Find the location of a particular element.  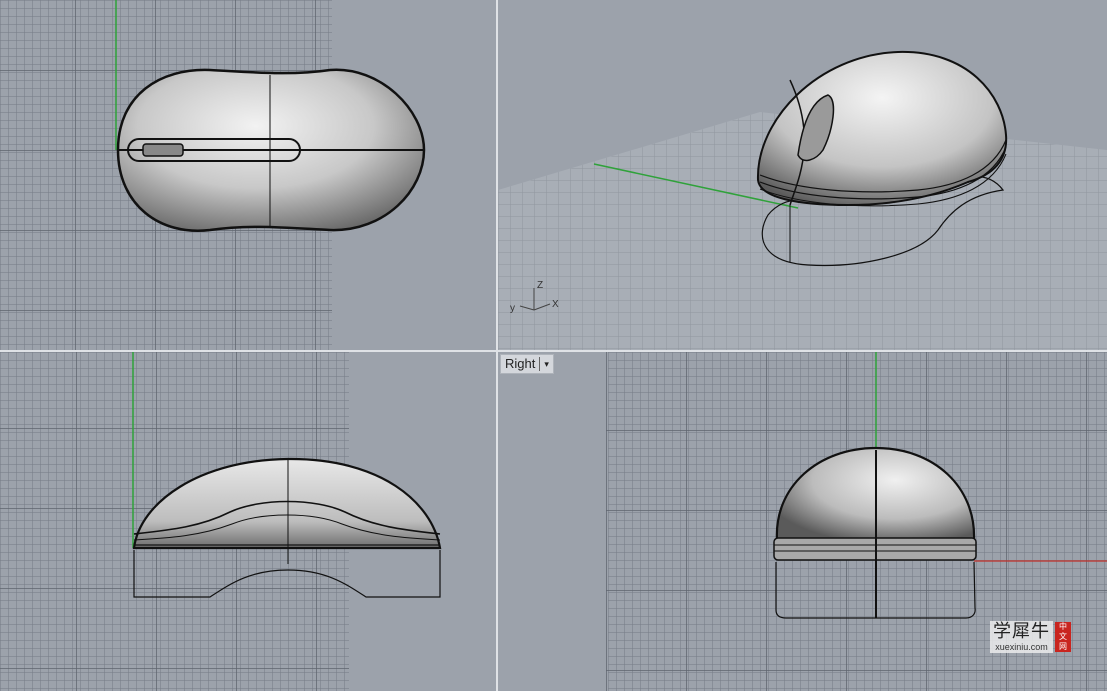

top-view-model is located at coordinates (270, 116).